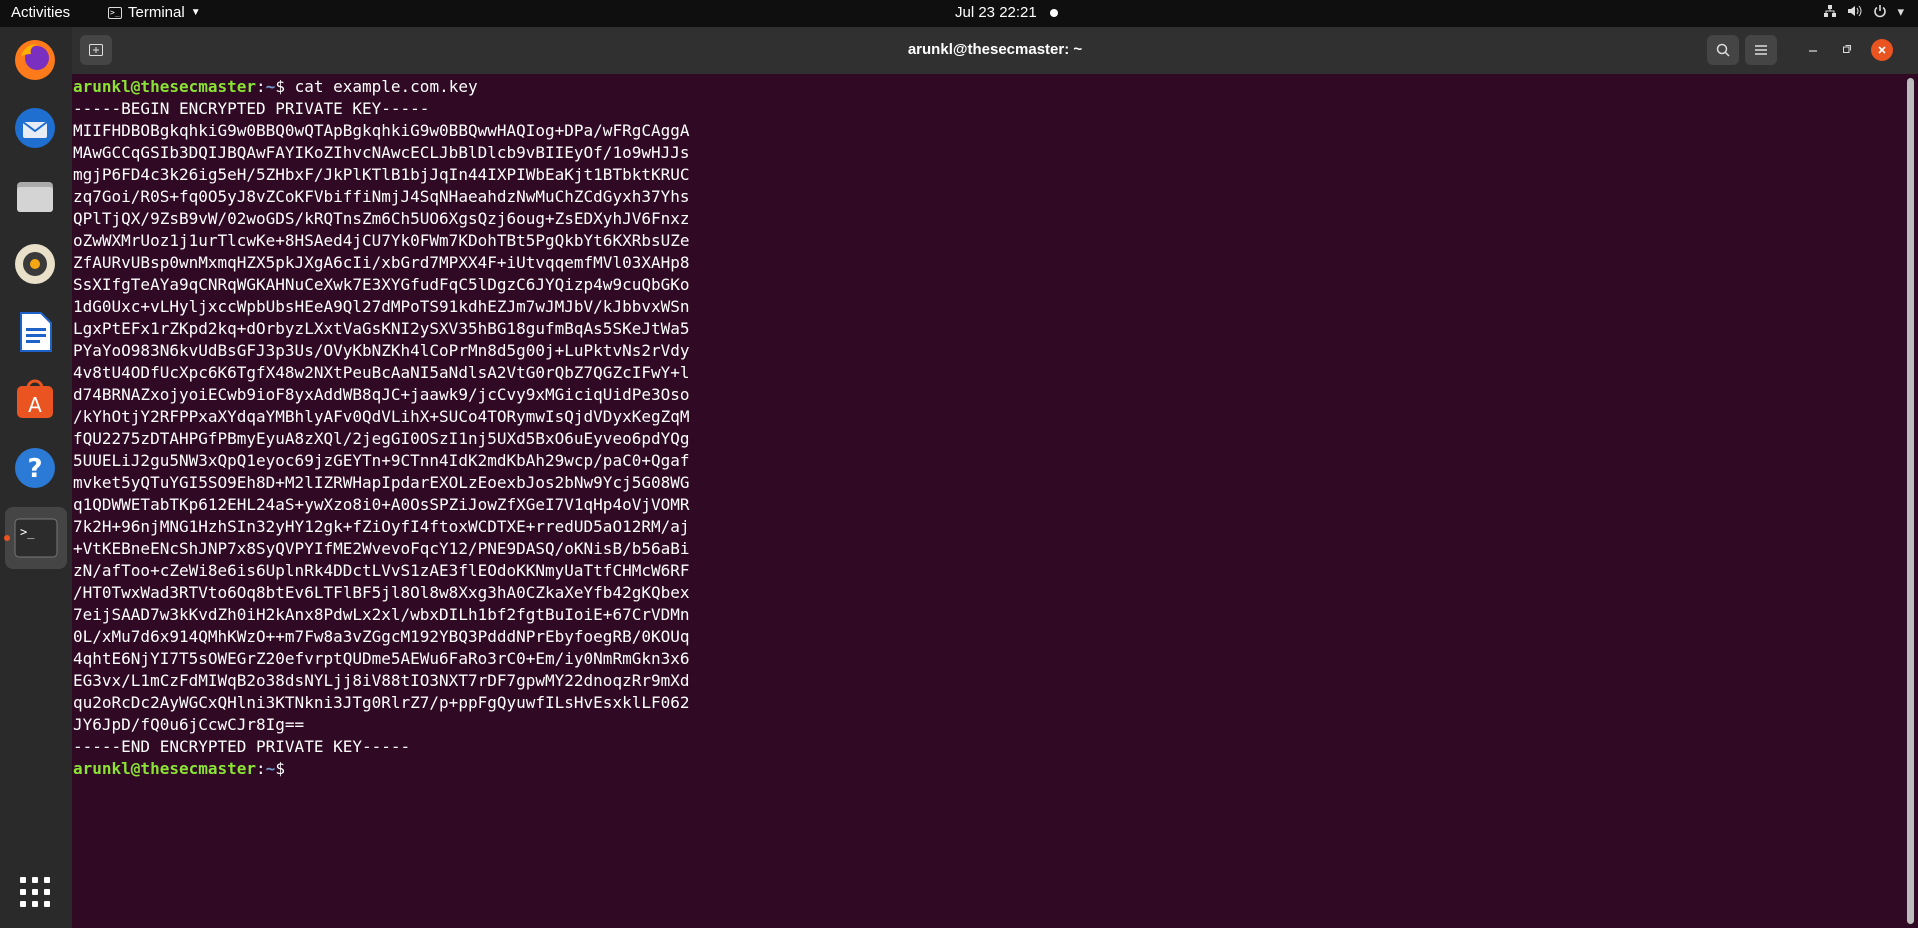 This screenshot has height=928, width=1918. I want to click on dock-writer, so click(35, 332).